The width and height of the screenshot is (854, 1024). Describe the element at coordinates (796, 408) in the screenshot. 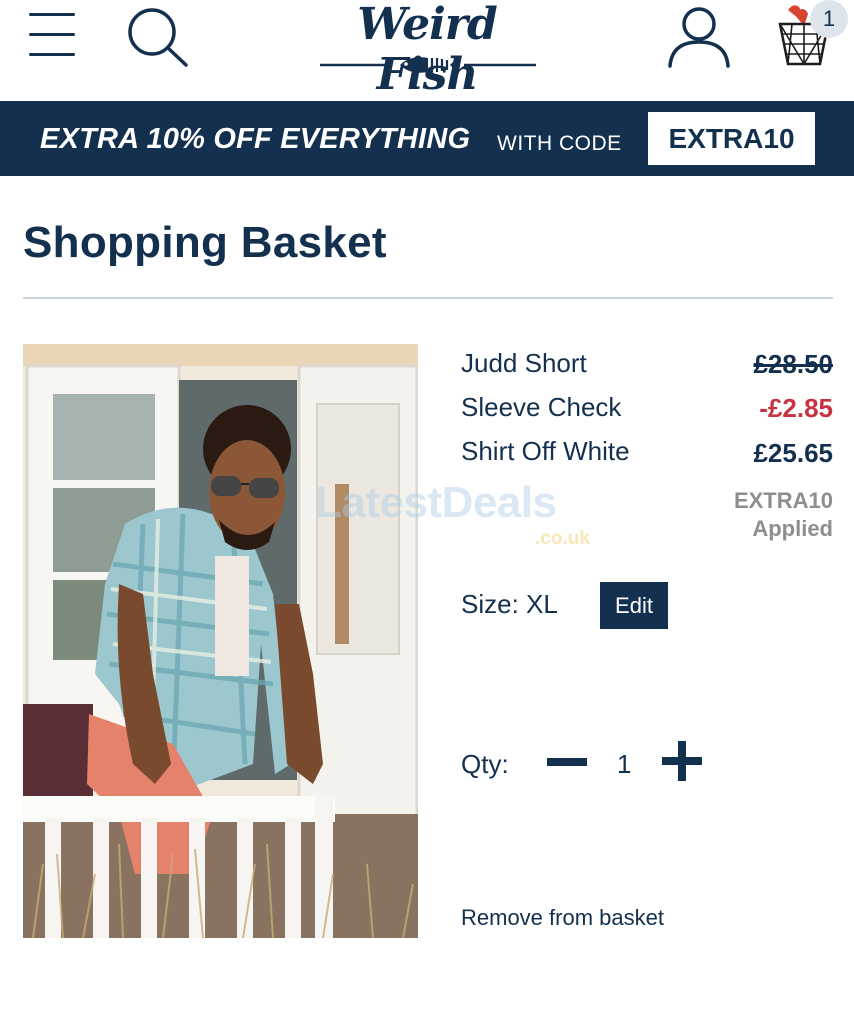

I see `discount-amount: -£2.85` at that location.